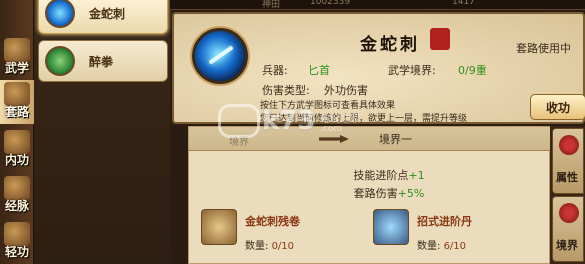 The height and width of the screenshot is (264, 585). What do you see at coordinates (377, 5) in the screenshot?
I see `top-status-bar: 神田 1002339 1417` at bounding box center [377, 5].